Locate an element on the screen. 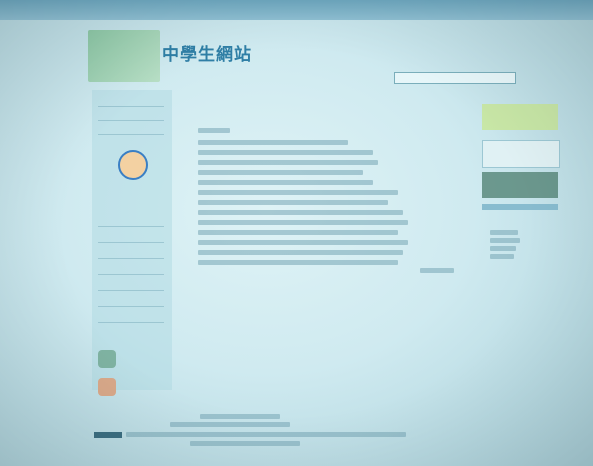  browser-toolbar is located at coordinates (296, 10).